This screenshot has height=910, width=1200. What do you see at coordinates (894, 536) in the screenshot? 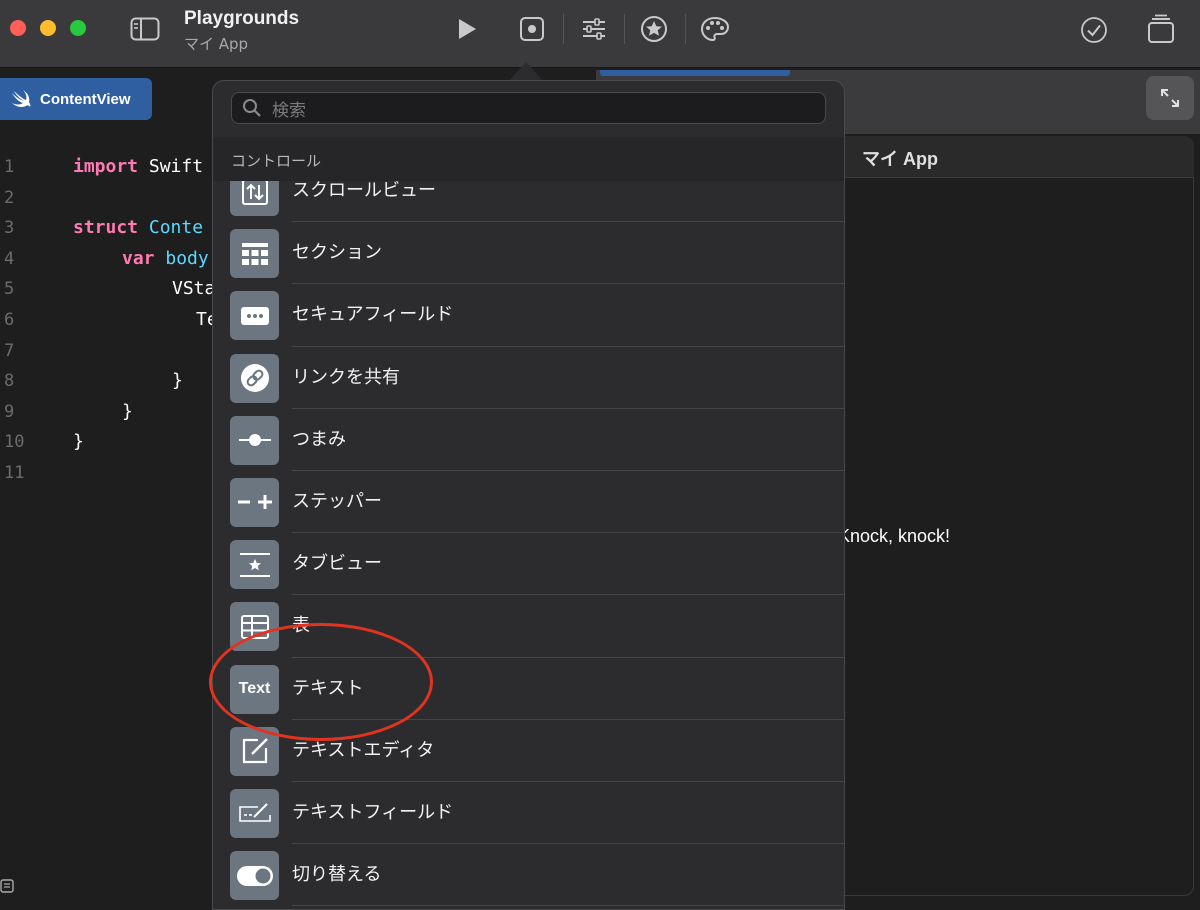
I see `preview-text-label: Knock, knock!` at bounding box center [894, 536].